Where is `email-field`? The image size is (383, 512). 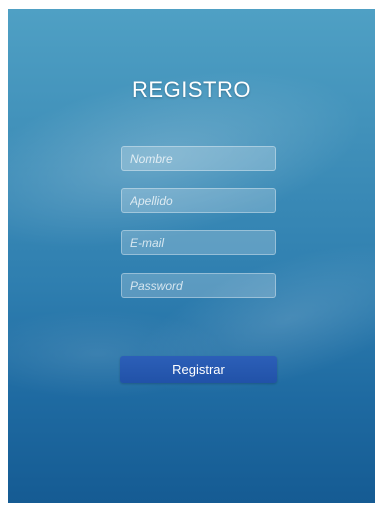 email-field is located at coordinates (198, 242).